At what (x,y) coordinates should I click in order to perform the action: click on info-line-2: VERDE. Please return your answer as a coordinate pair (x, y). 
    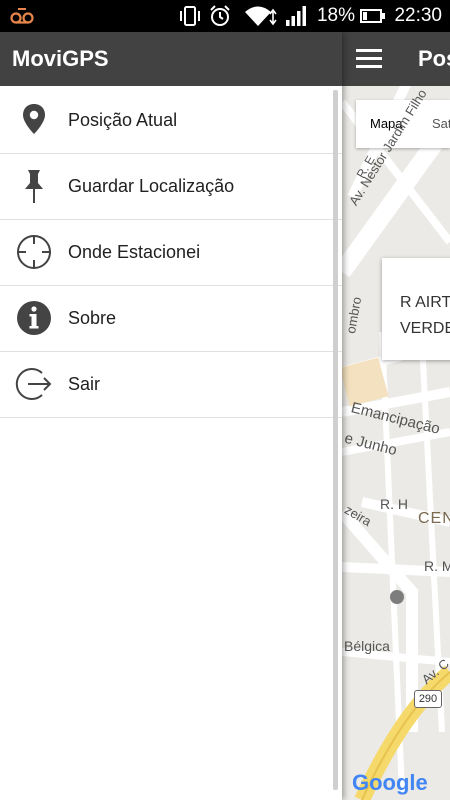
    Looking at the image, I should click on (425, 328).